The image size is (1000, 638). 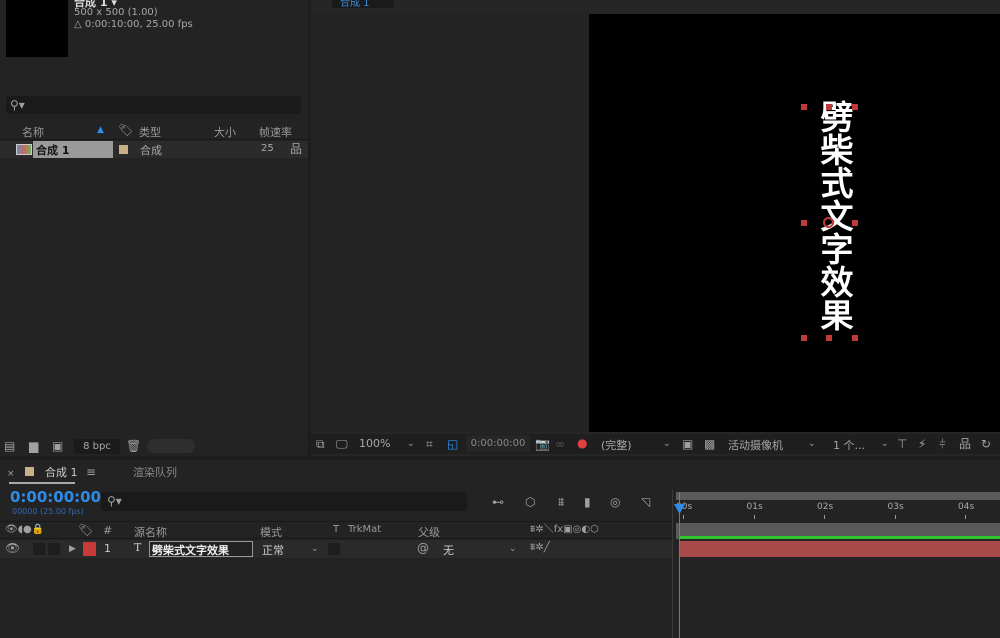 What do you see at coordinates (687, 444) in the screenshot?
I see `fast-previews-icon: ▣` at bounding box center [687, 444].